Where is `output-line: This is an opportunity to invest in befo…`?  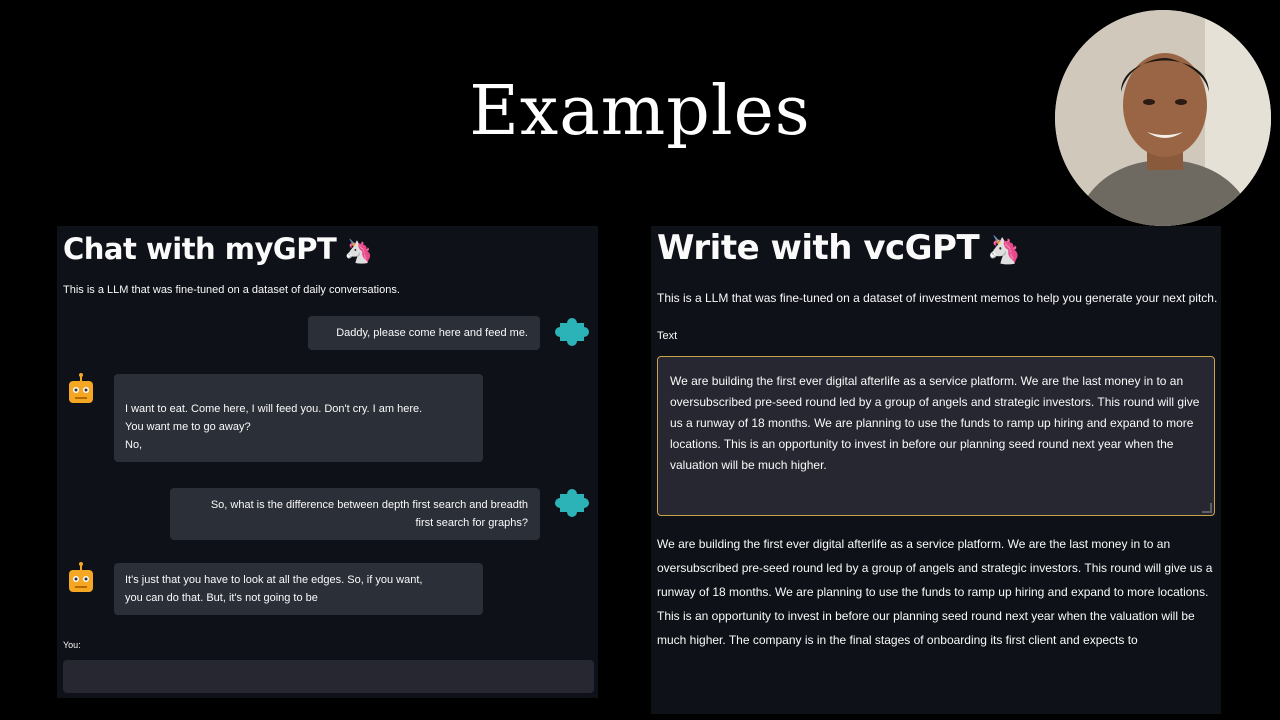 output-line: This is an opportunity to invest in befo… is located at coordinates (926, 616).